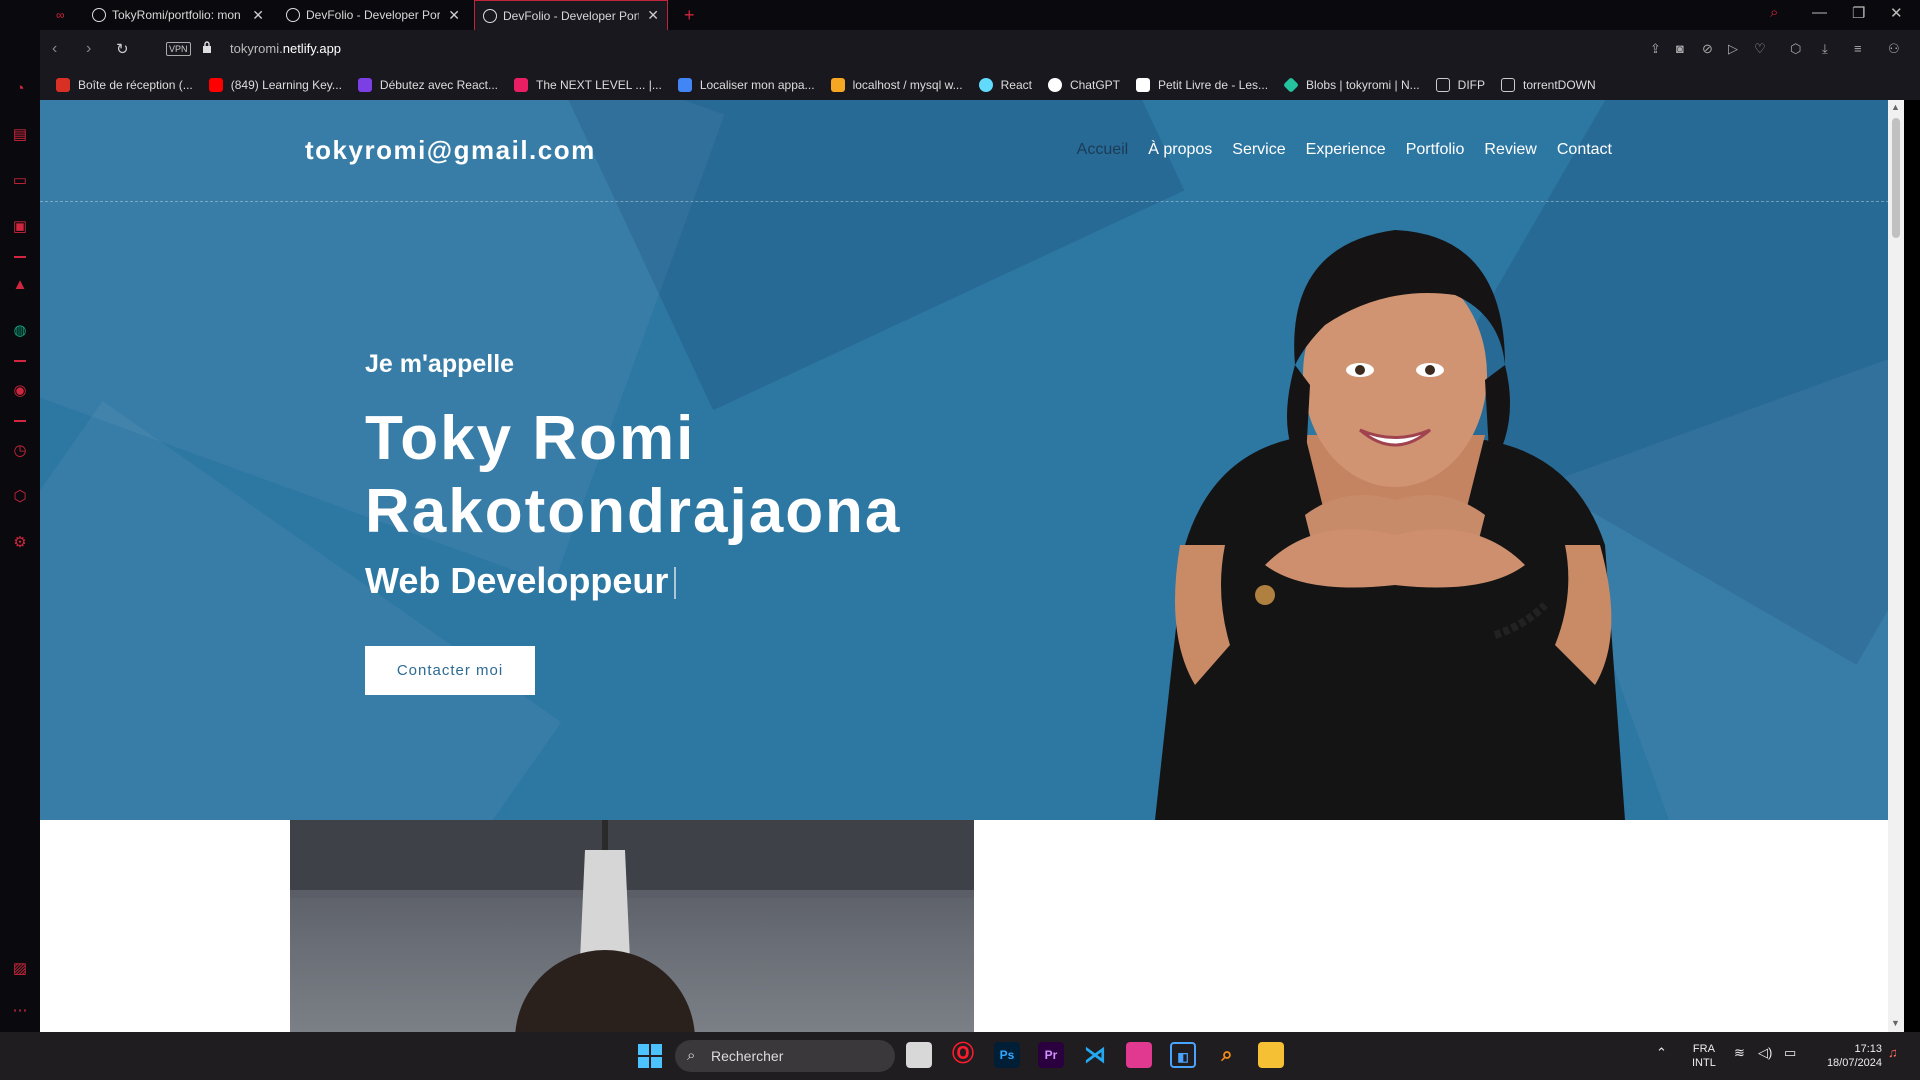 The image size is (1920, 1080). What do you see at coordinates (571, 15) in the screenshot?
I see `tab-devfolio-active: DevFolio - Developer Portfo ✕` at bounding box center [571, 15].